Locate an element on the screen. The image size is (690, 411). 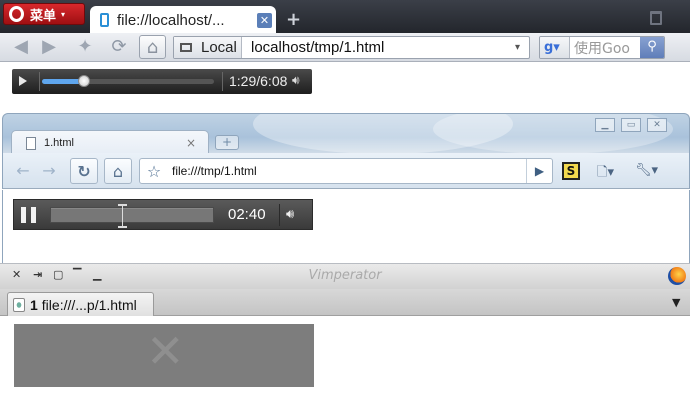
opera-menu-label: 菜单 is located at coordinates (43, 16).